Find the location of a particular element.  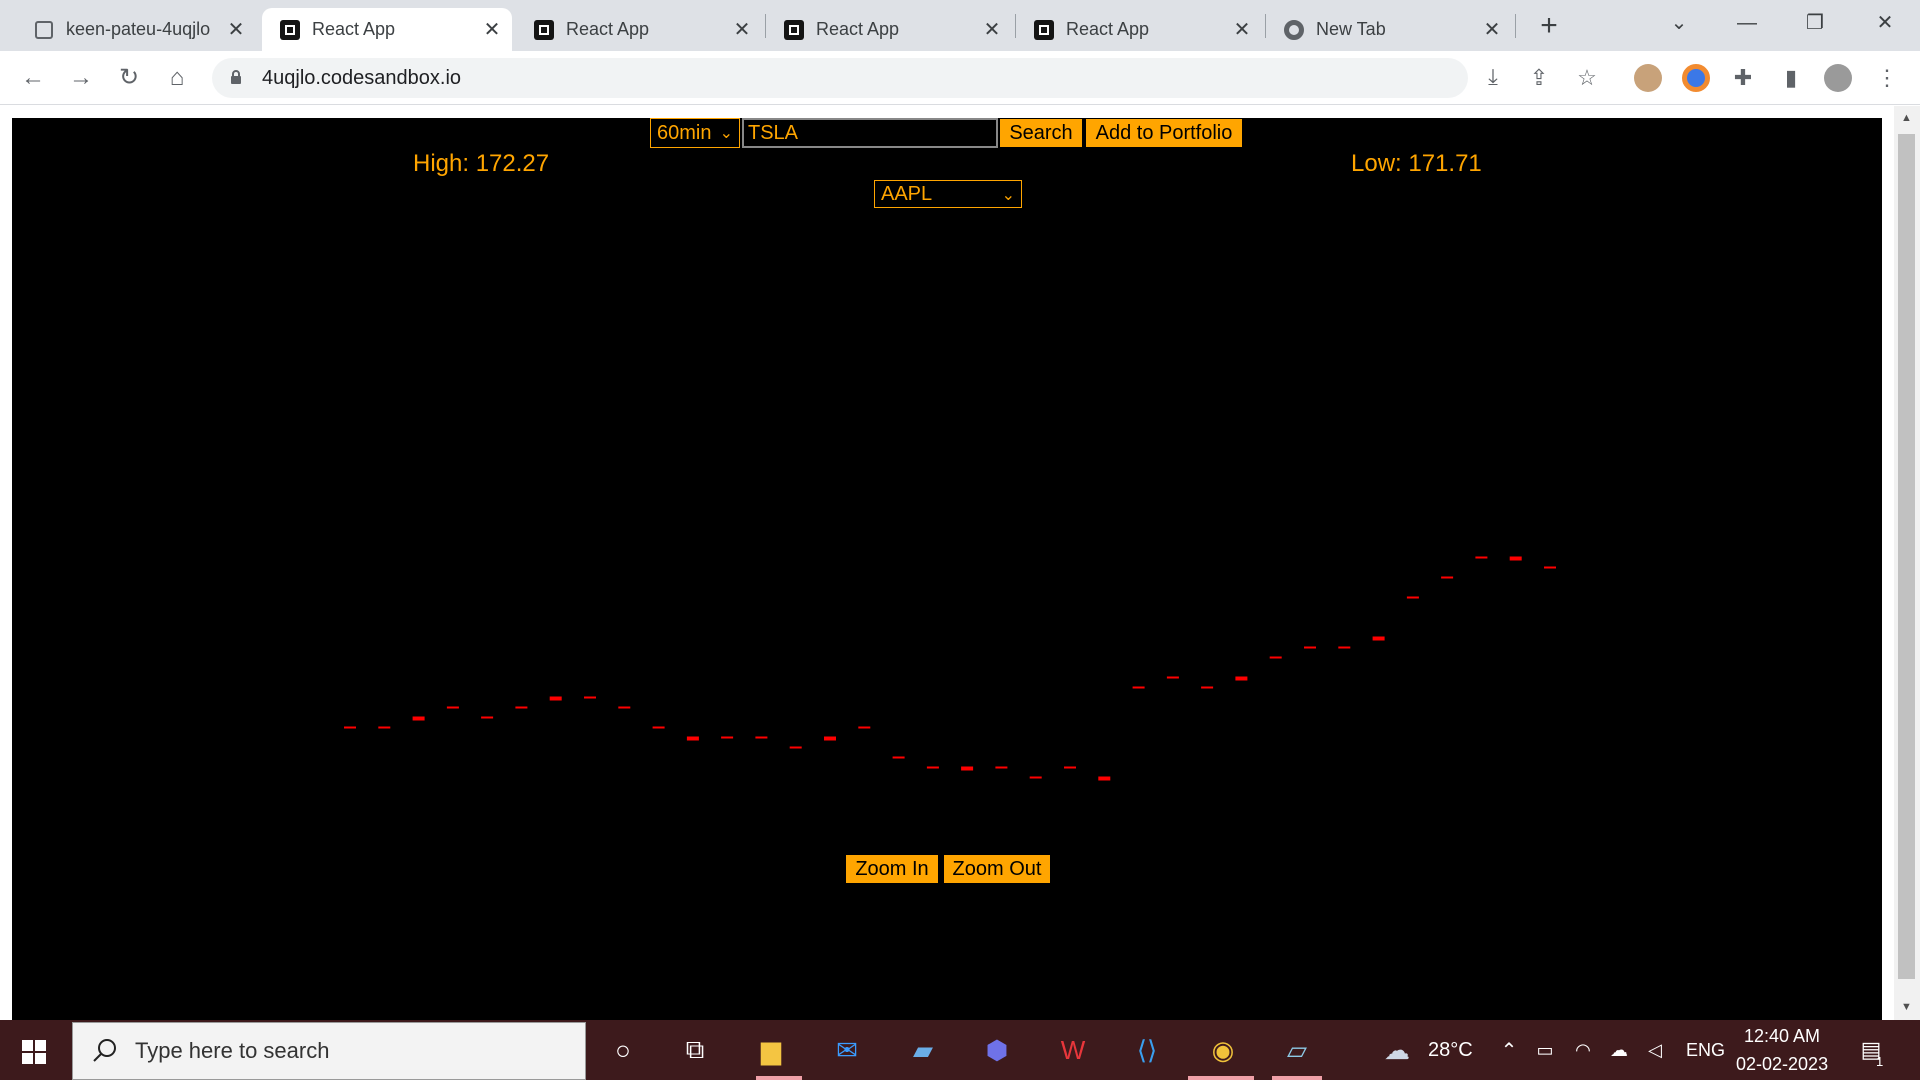

weather-cloud-icon: ☁ is located at coordinates (1397, 1050).